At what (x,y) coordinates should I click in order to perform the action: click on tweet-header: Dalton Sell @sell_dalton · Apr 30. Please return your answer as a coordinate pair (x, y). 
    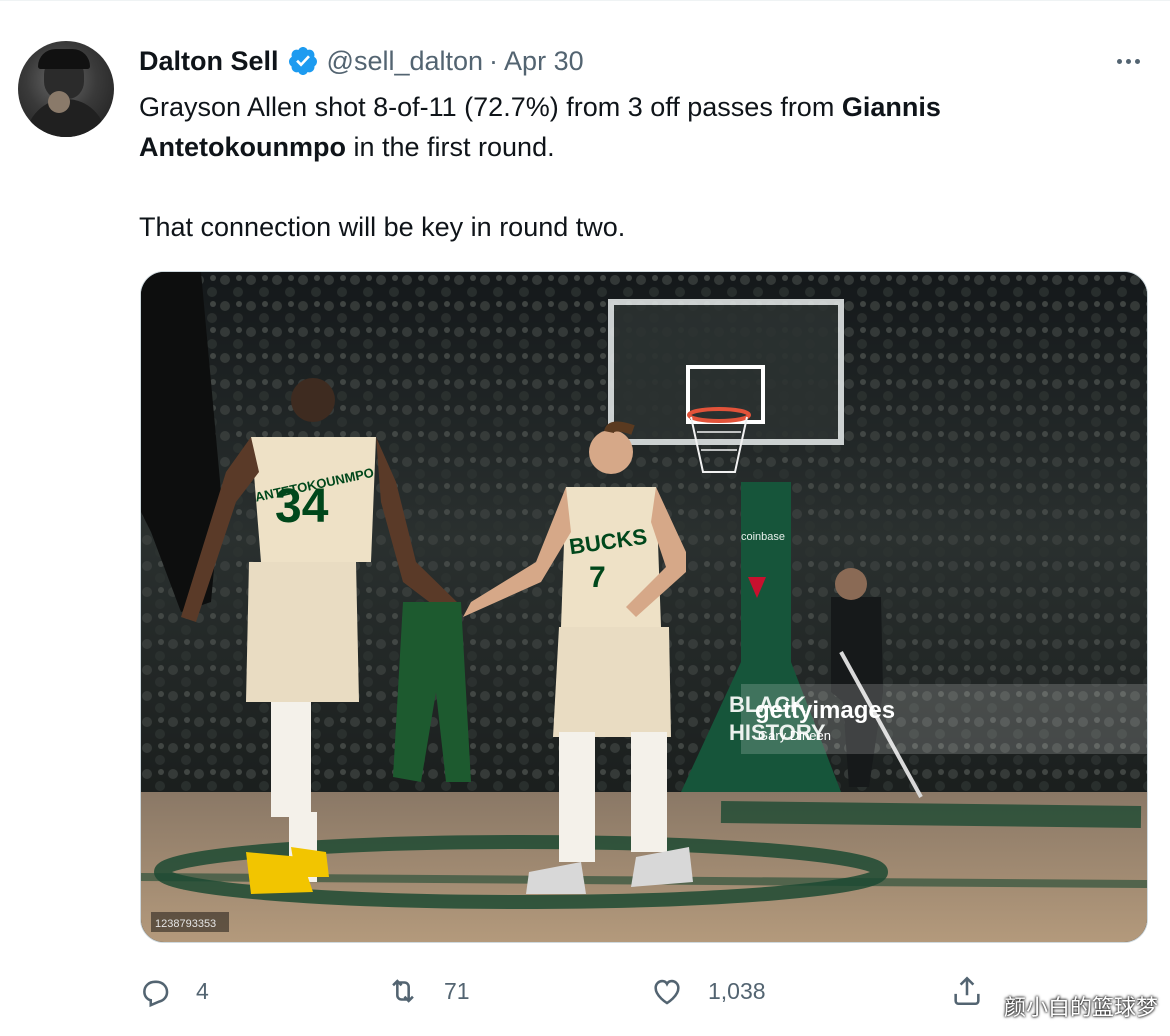
    Looking at the image, I should click on (361, 61).